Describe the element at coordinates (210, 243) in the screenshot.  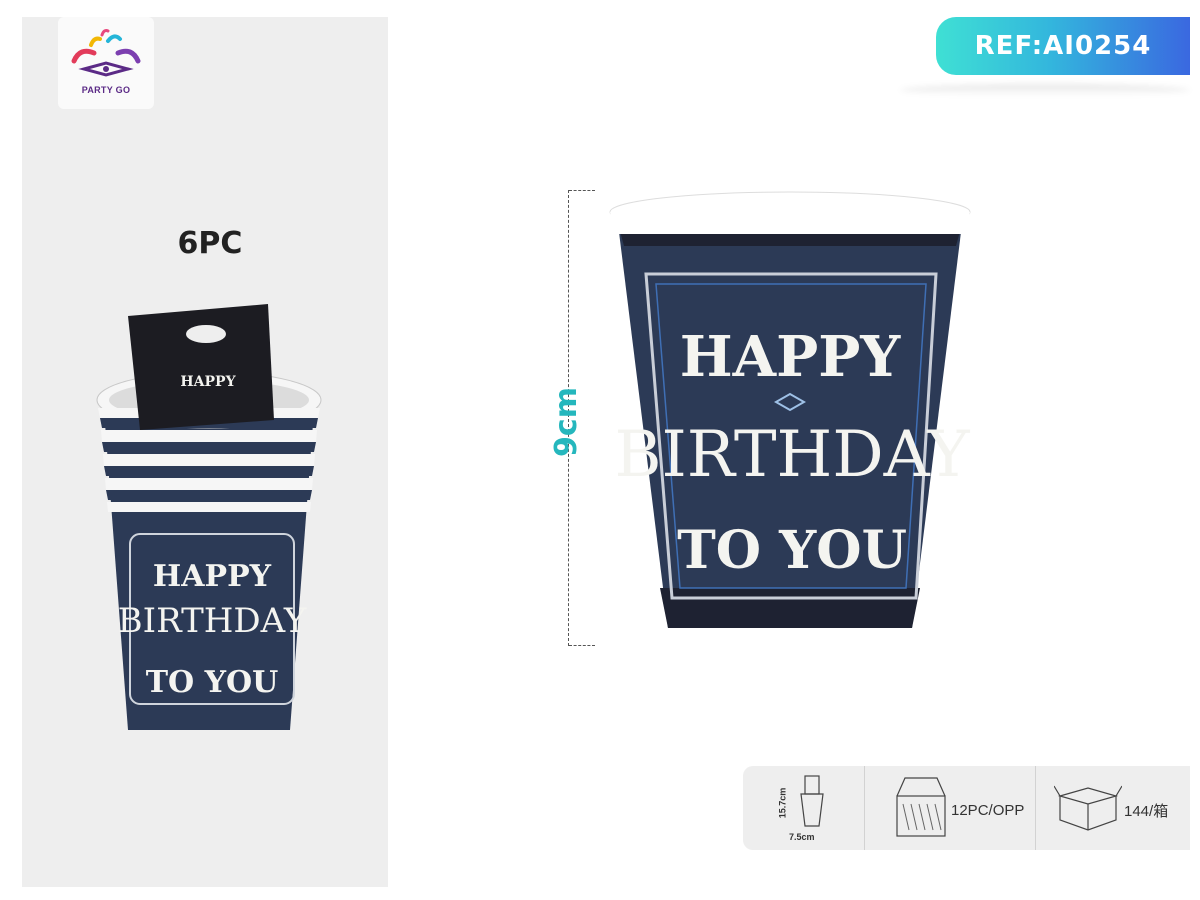
I see `pack-count-label: 6PC` at that location.